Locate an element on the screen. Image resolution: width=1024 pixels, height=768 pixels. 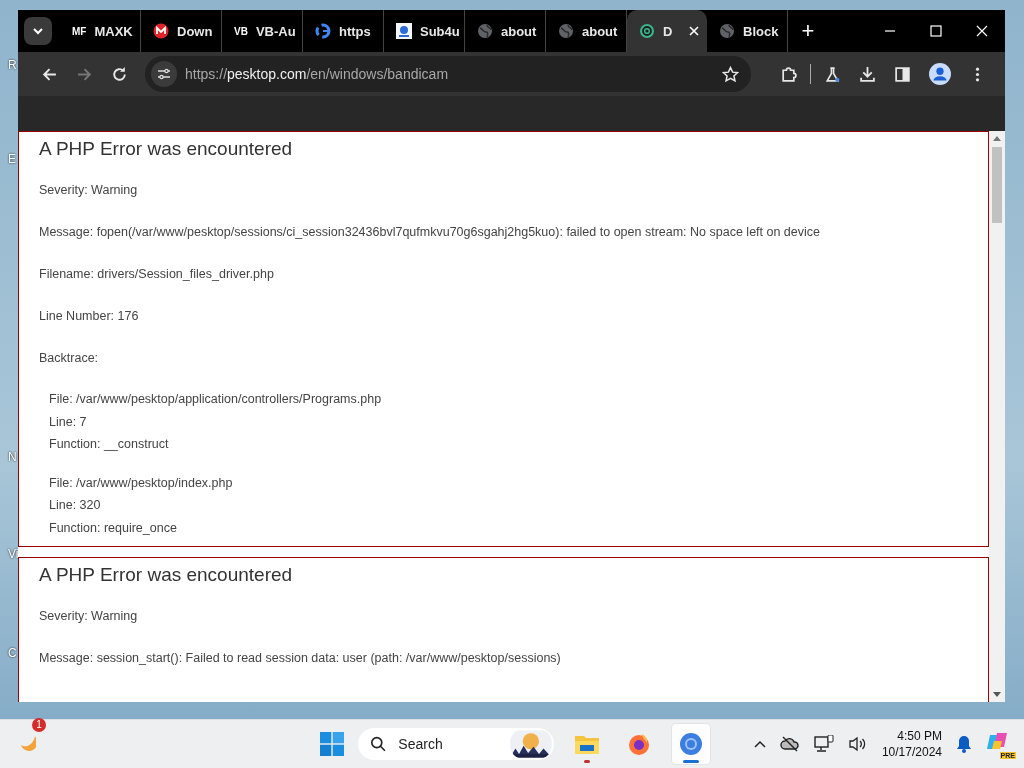
browser-tab: D is located at coordinates (667, 31).